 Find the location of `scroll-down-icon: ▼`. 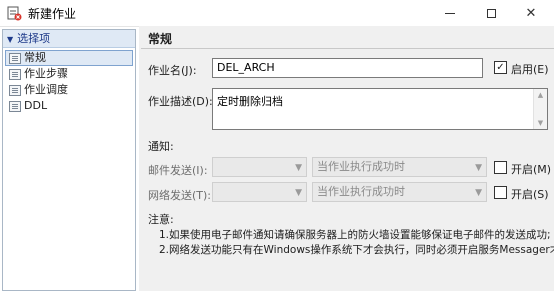

scroll-down-icon: ▼ is located at coordinates (540, 123).